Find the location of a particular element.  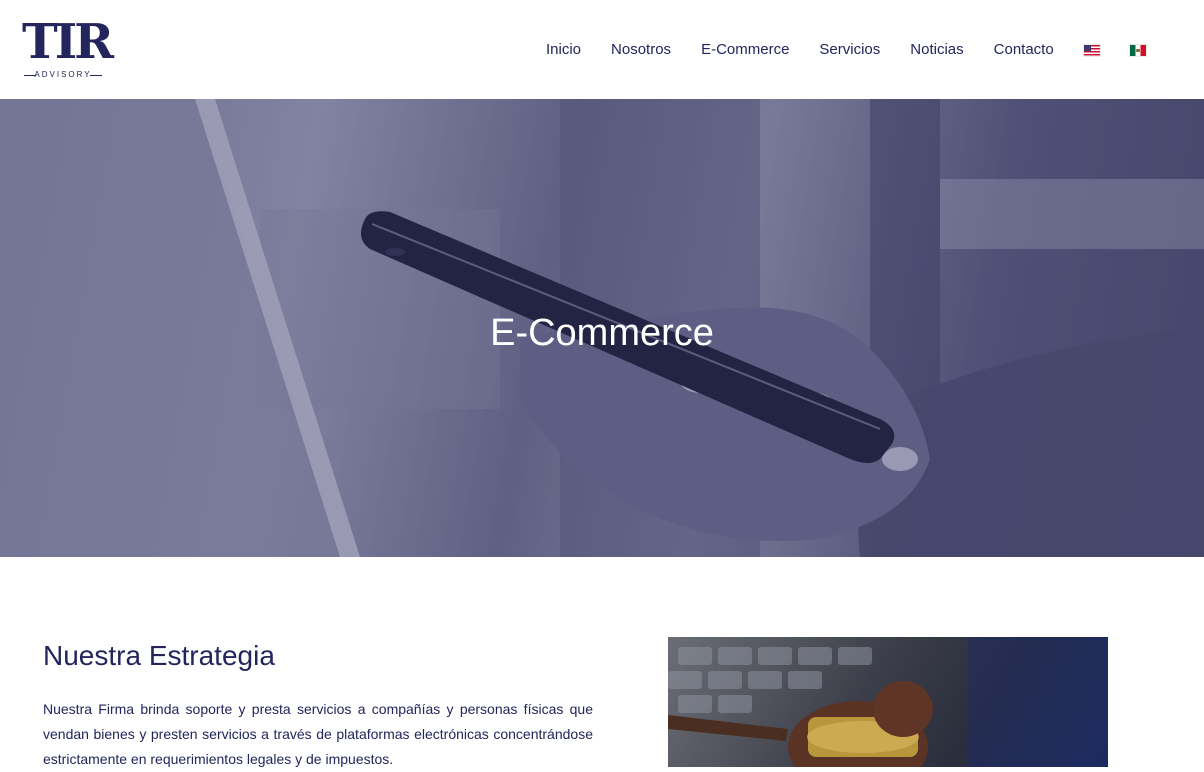

nav-item-contacto: Contacto is located at coordinates (1024, 50).